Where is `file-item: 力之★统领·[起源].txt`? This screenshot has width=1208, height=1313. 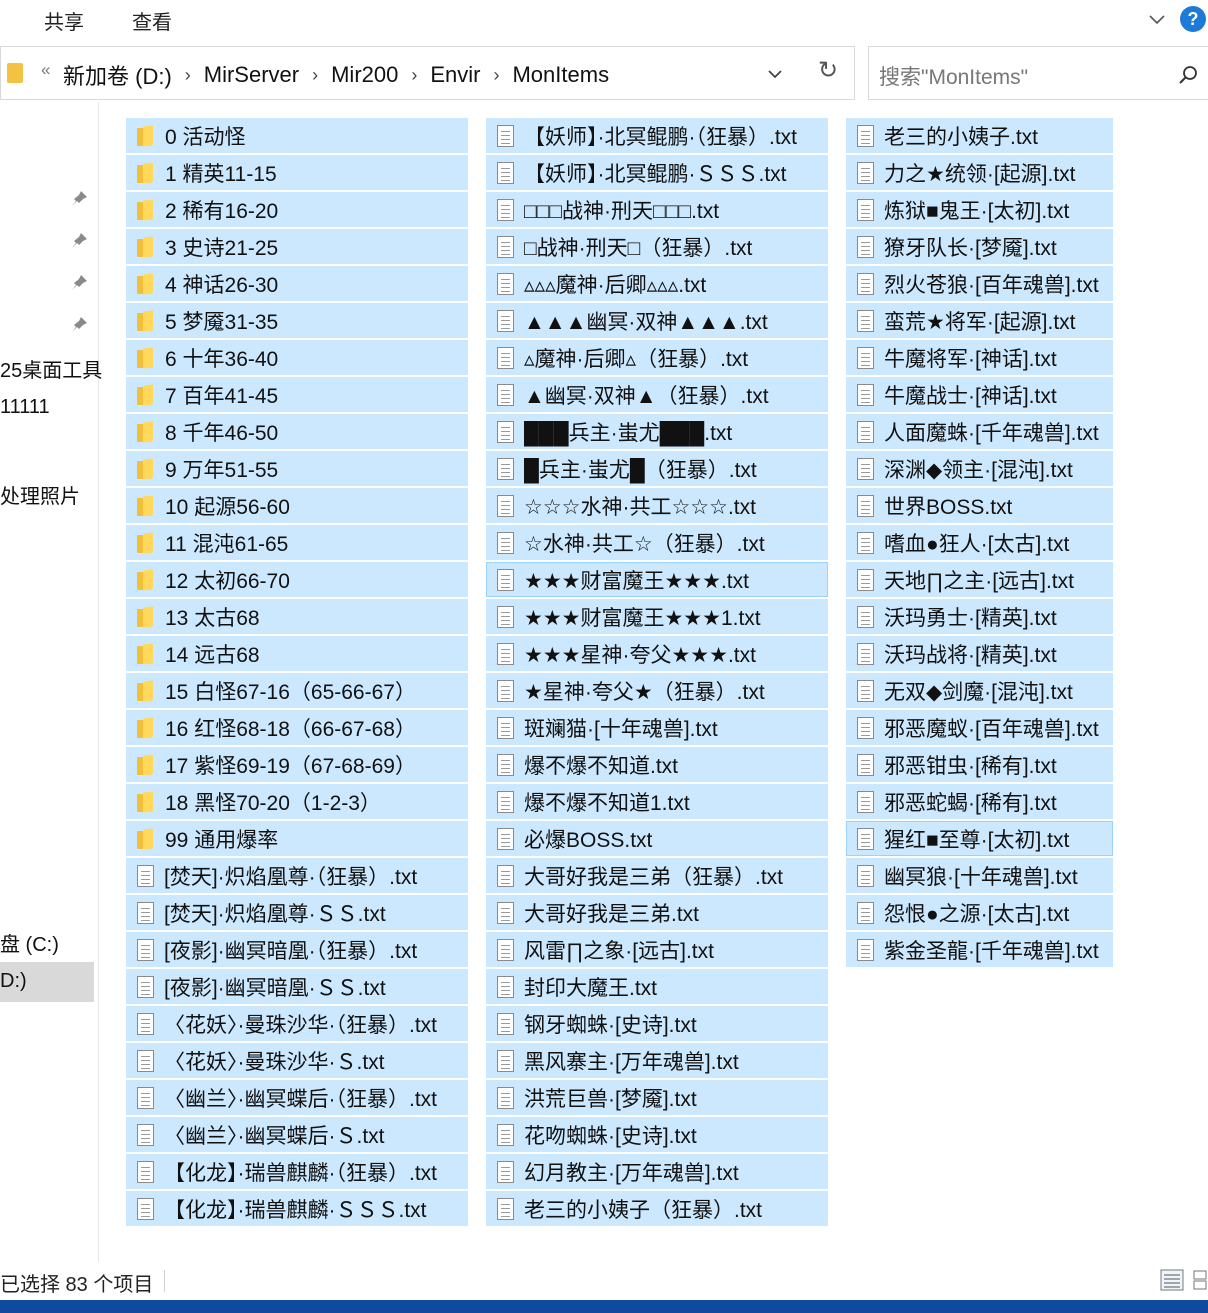
file-item: 力之★统领·[起源].txt is located at coordinates (979, 172).